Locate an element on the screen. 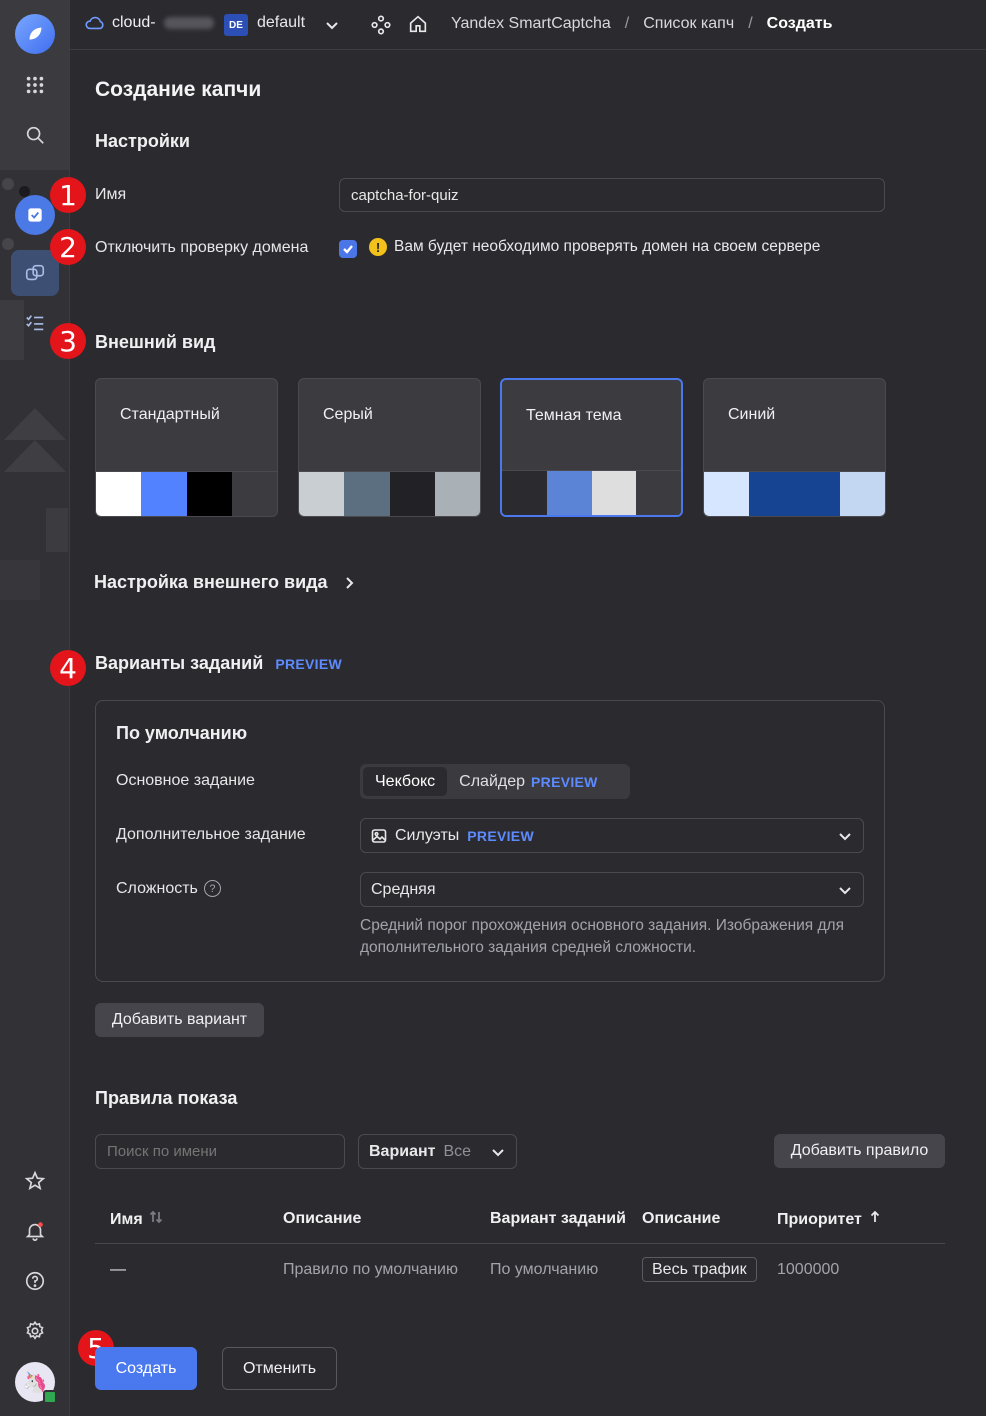 Image resolution: width=986 pixels, height=1416 pixels. folder-region-badge: DE is located at coordinates (236, 25).